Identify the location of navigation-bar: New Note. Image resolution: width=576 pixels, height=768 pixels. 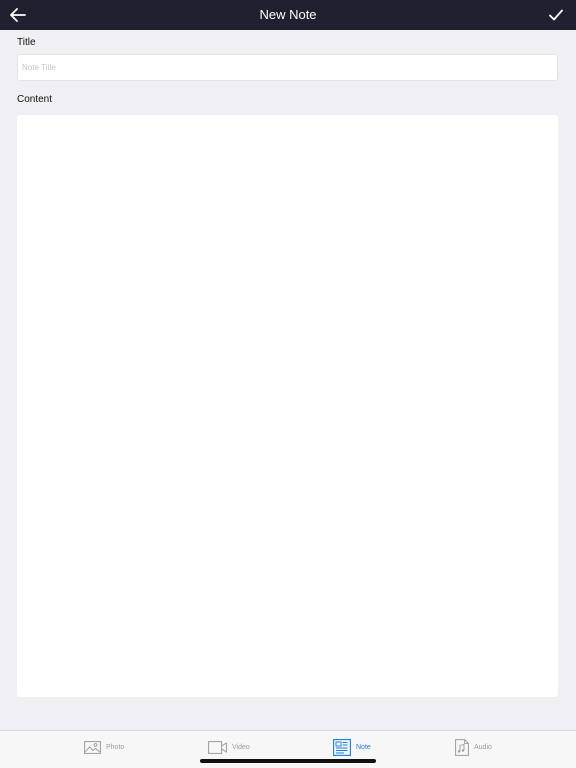
(288, 15).